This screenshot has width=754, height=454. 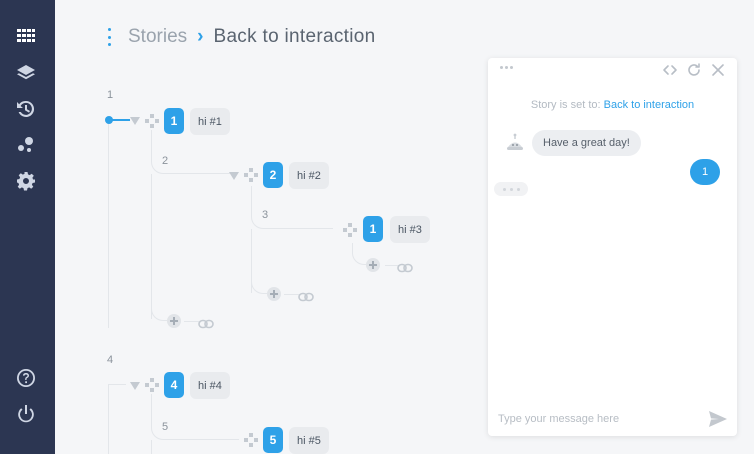 What do you see at coordinates (273, 175) in the screenshot?
I see `node-number-badge: 2` at bounding box center [273, 175].